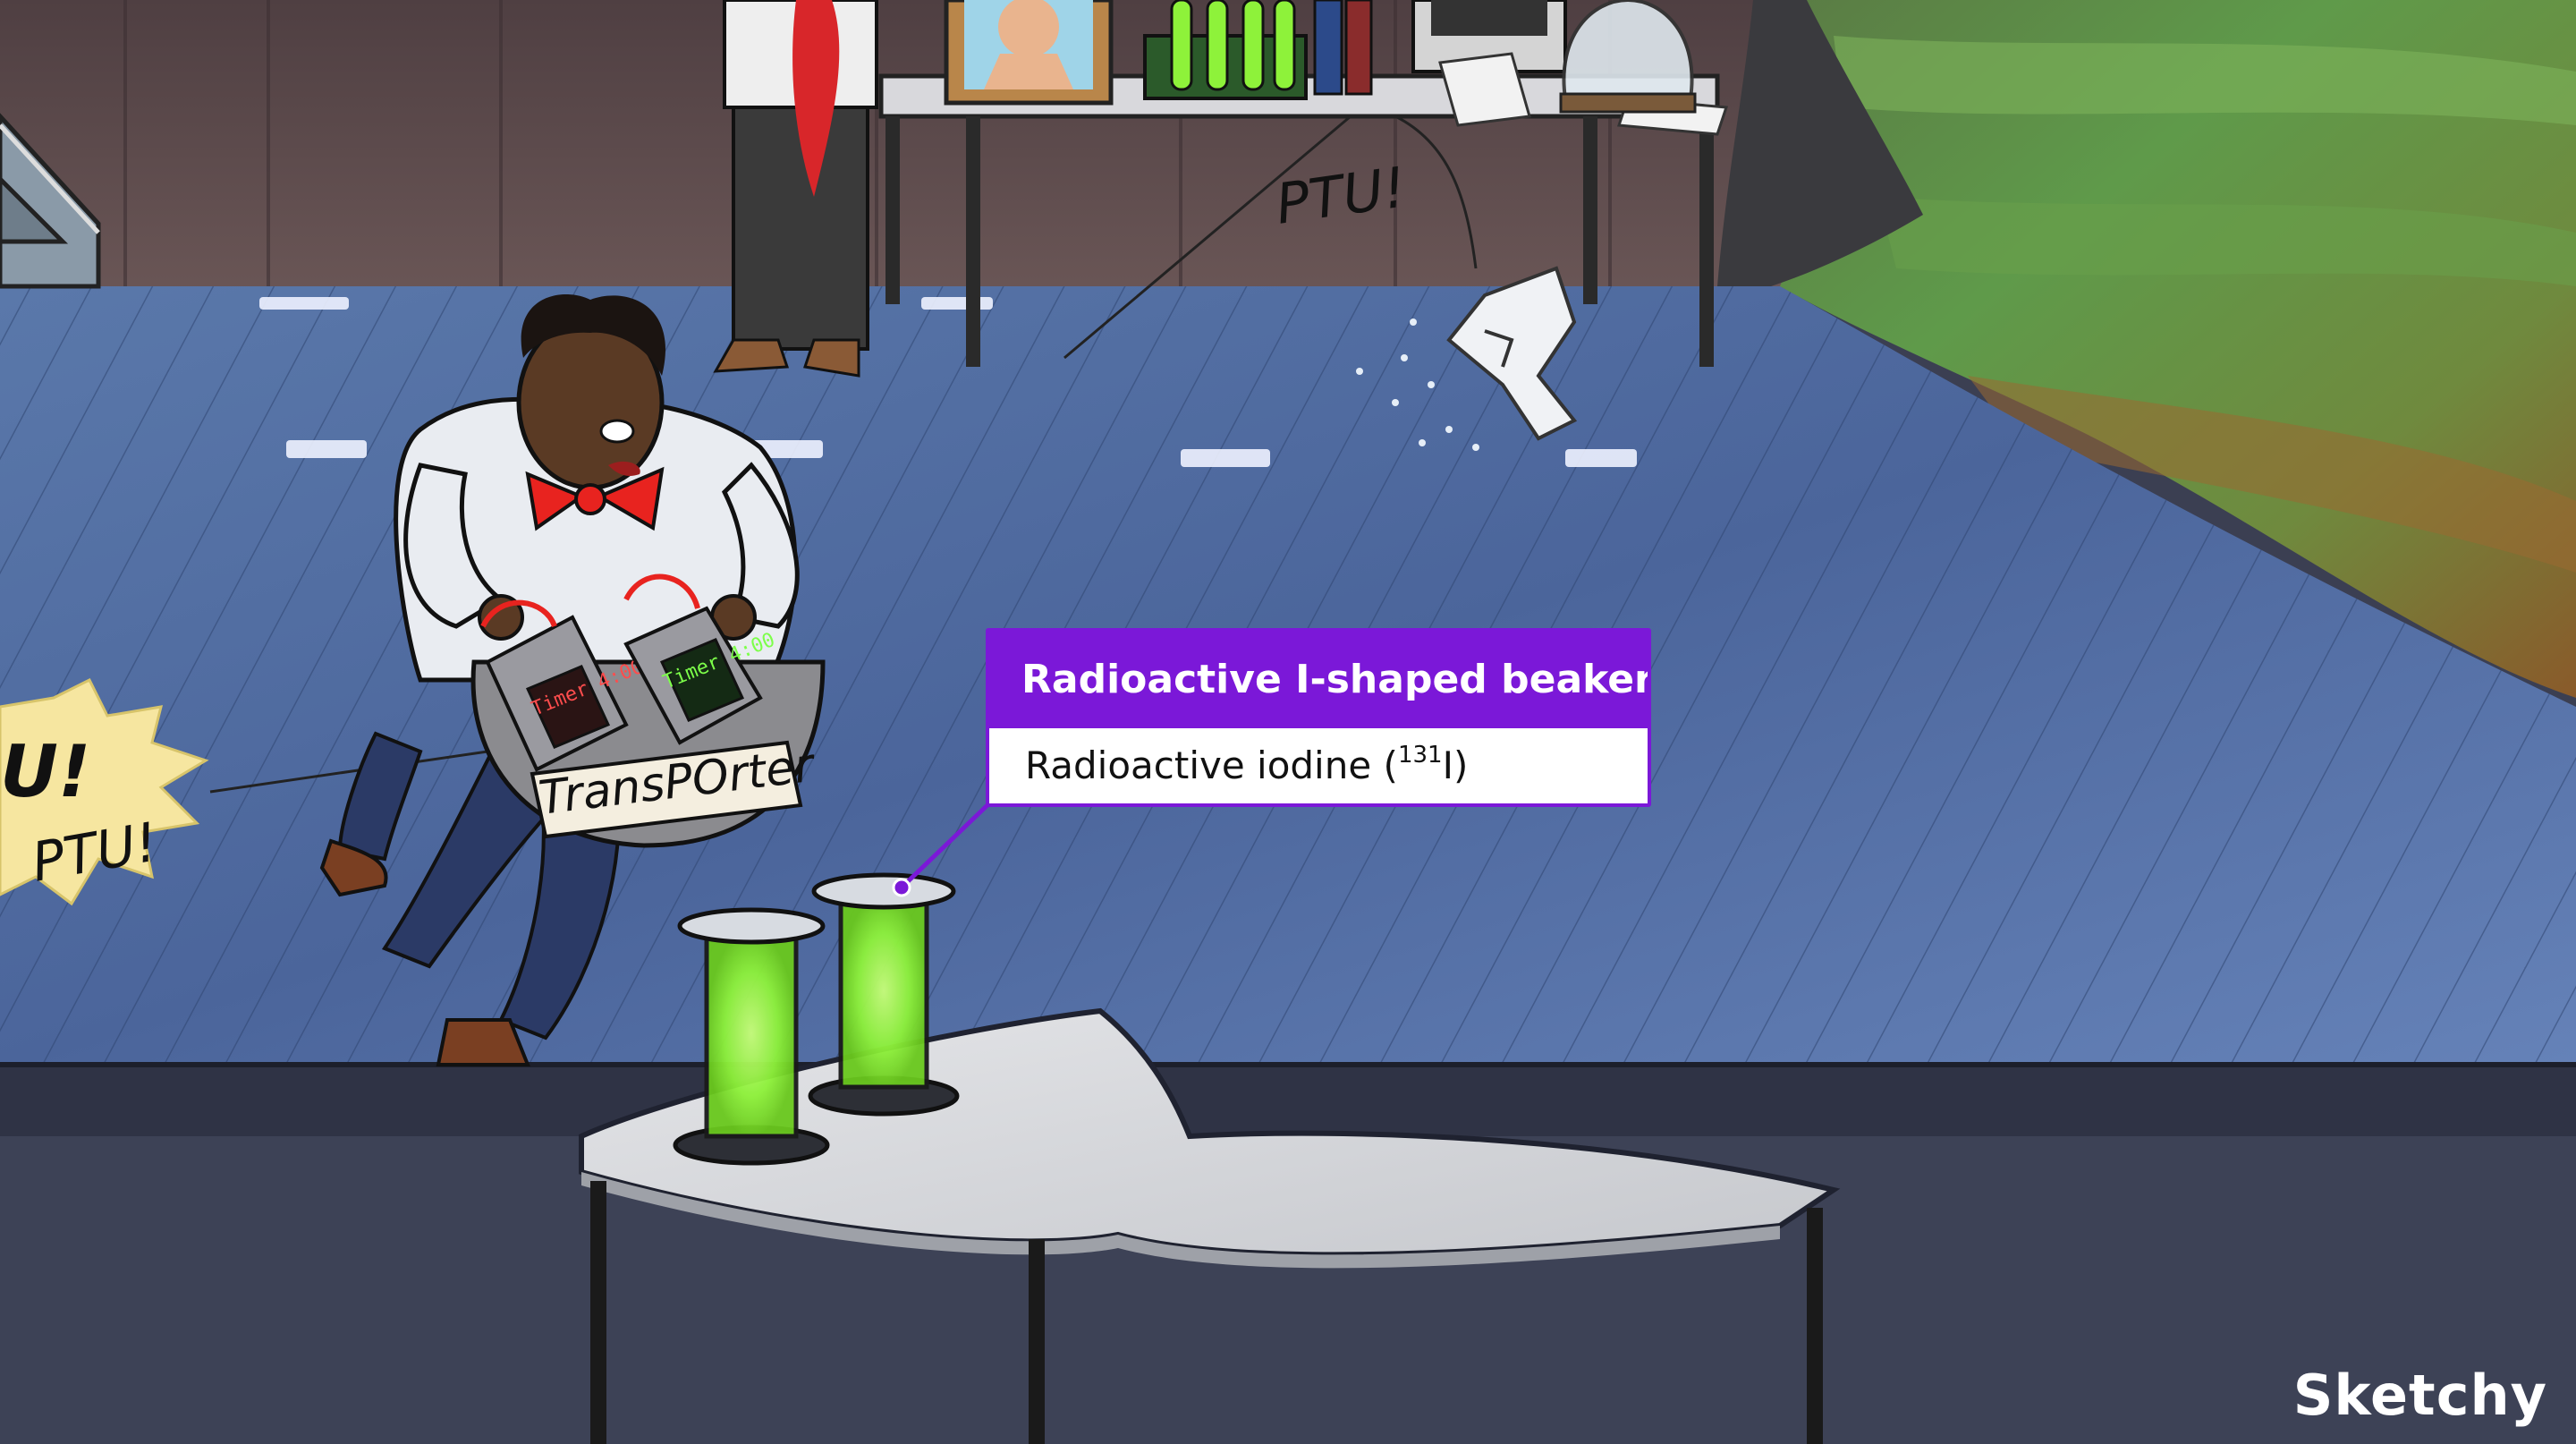 This screenshot has width=2576, height=1444. Describe the element at coordinates (1420, 755) in the screenshot. I see `callout-body-superscript: 131` at that location.